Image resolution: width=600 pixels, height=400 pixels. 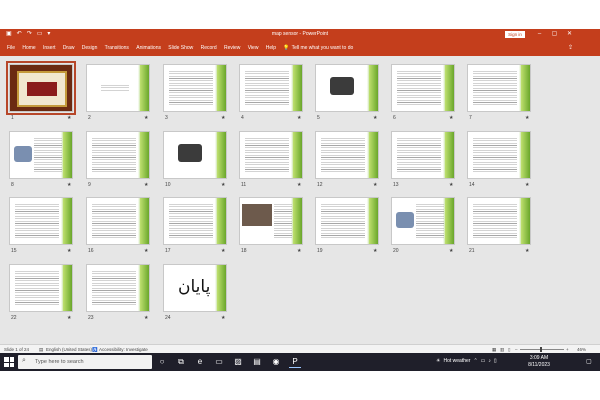 I want to click on zoom-in-icon: +, so click(x=567, y=349).